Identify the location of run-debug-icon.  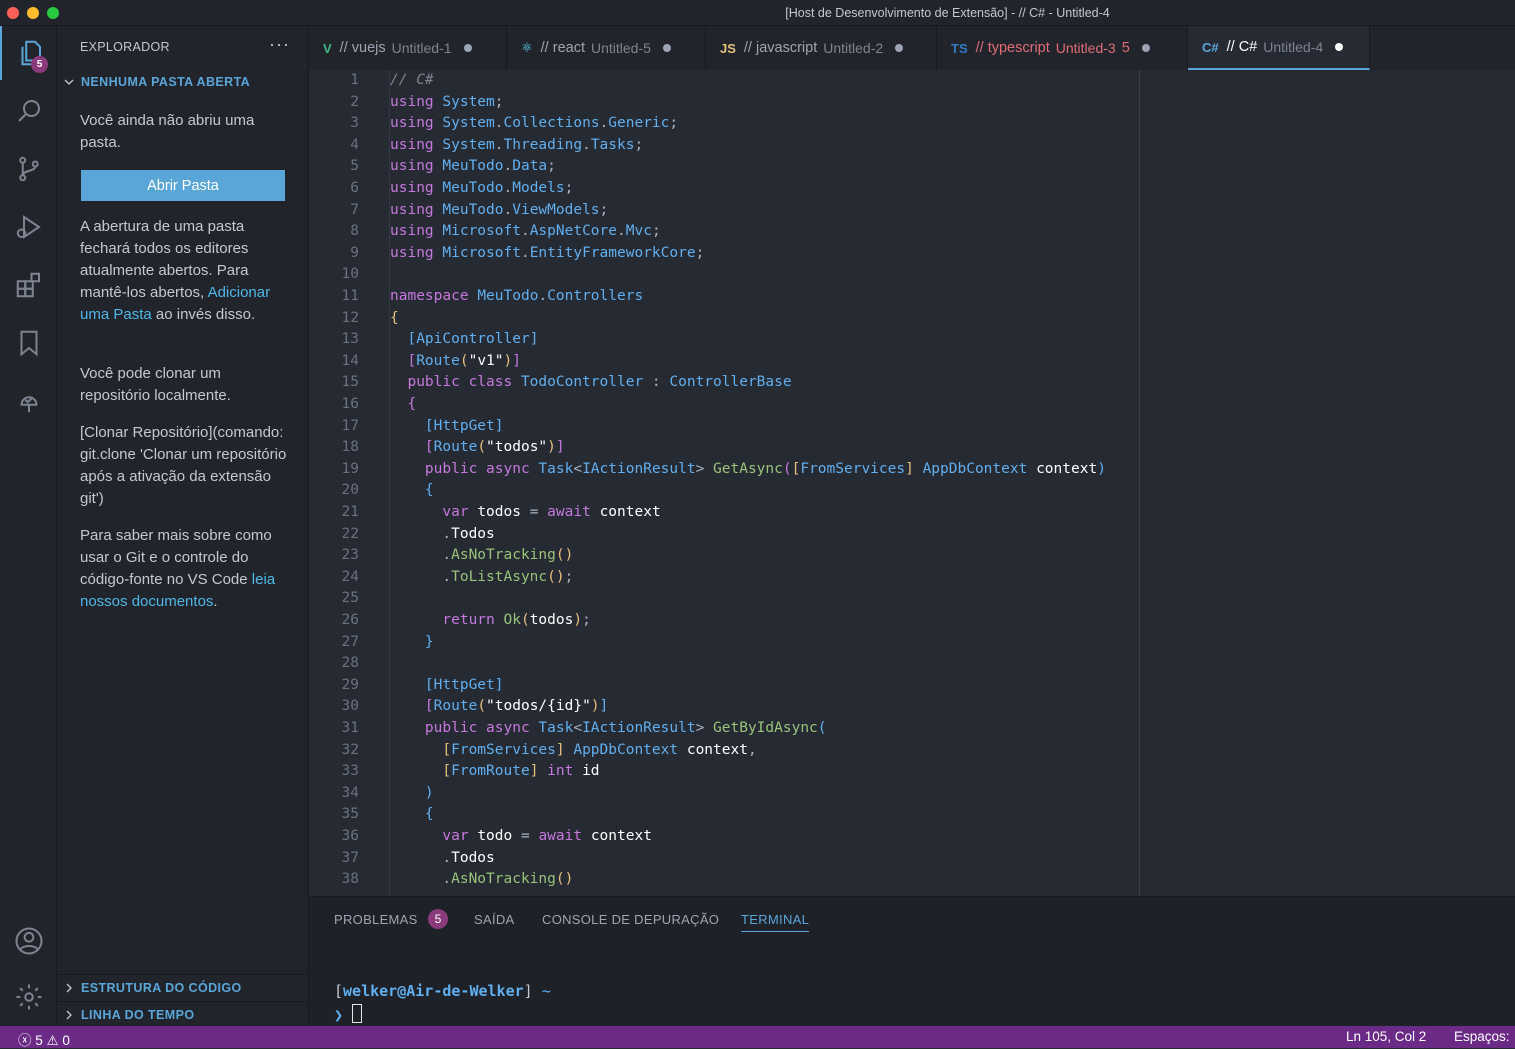
(28, 227).